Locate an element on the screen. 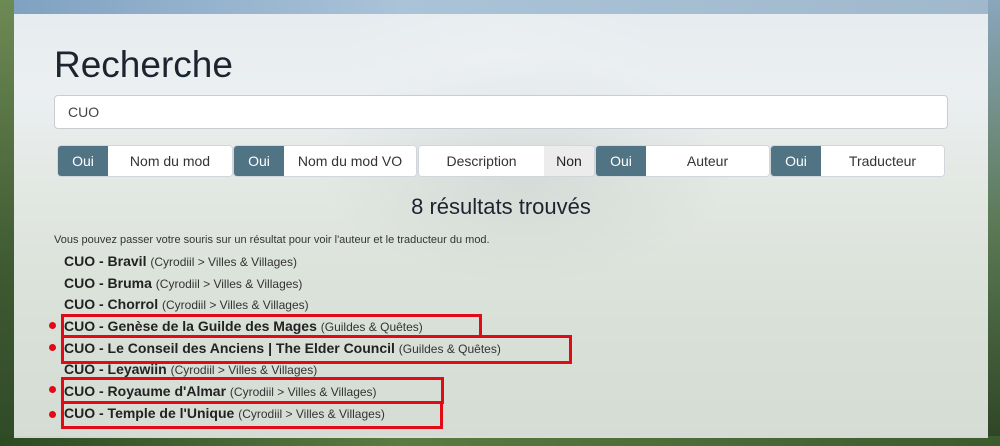  filter-mod-name-vo: Oui Nom du mod VO is located at coordinates (325, 161).